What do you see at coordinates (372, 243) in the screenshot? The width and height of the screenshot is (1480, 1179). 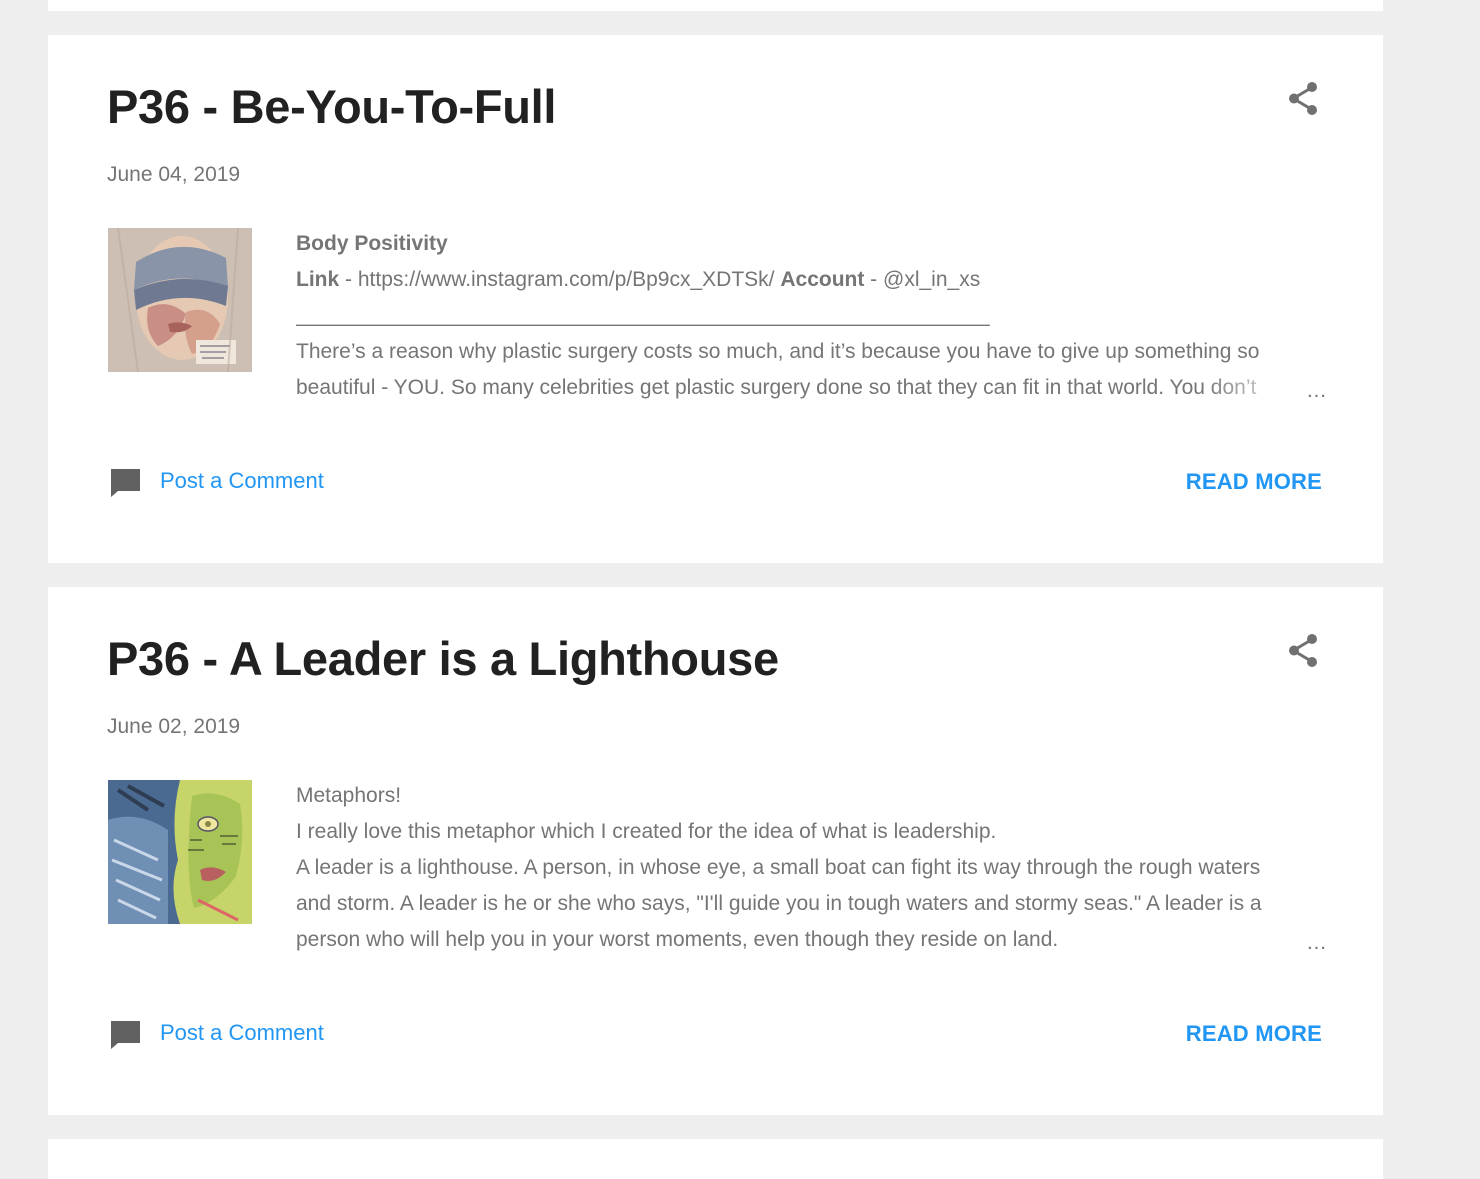 I see `snippet-heading: Body Positivity` at bounding box center [372, 243].